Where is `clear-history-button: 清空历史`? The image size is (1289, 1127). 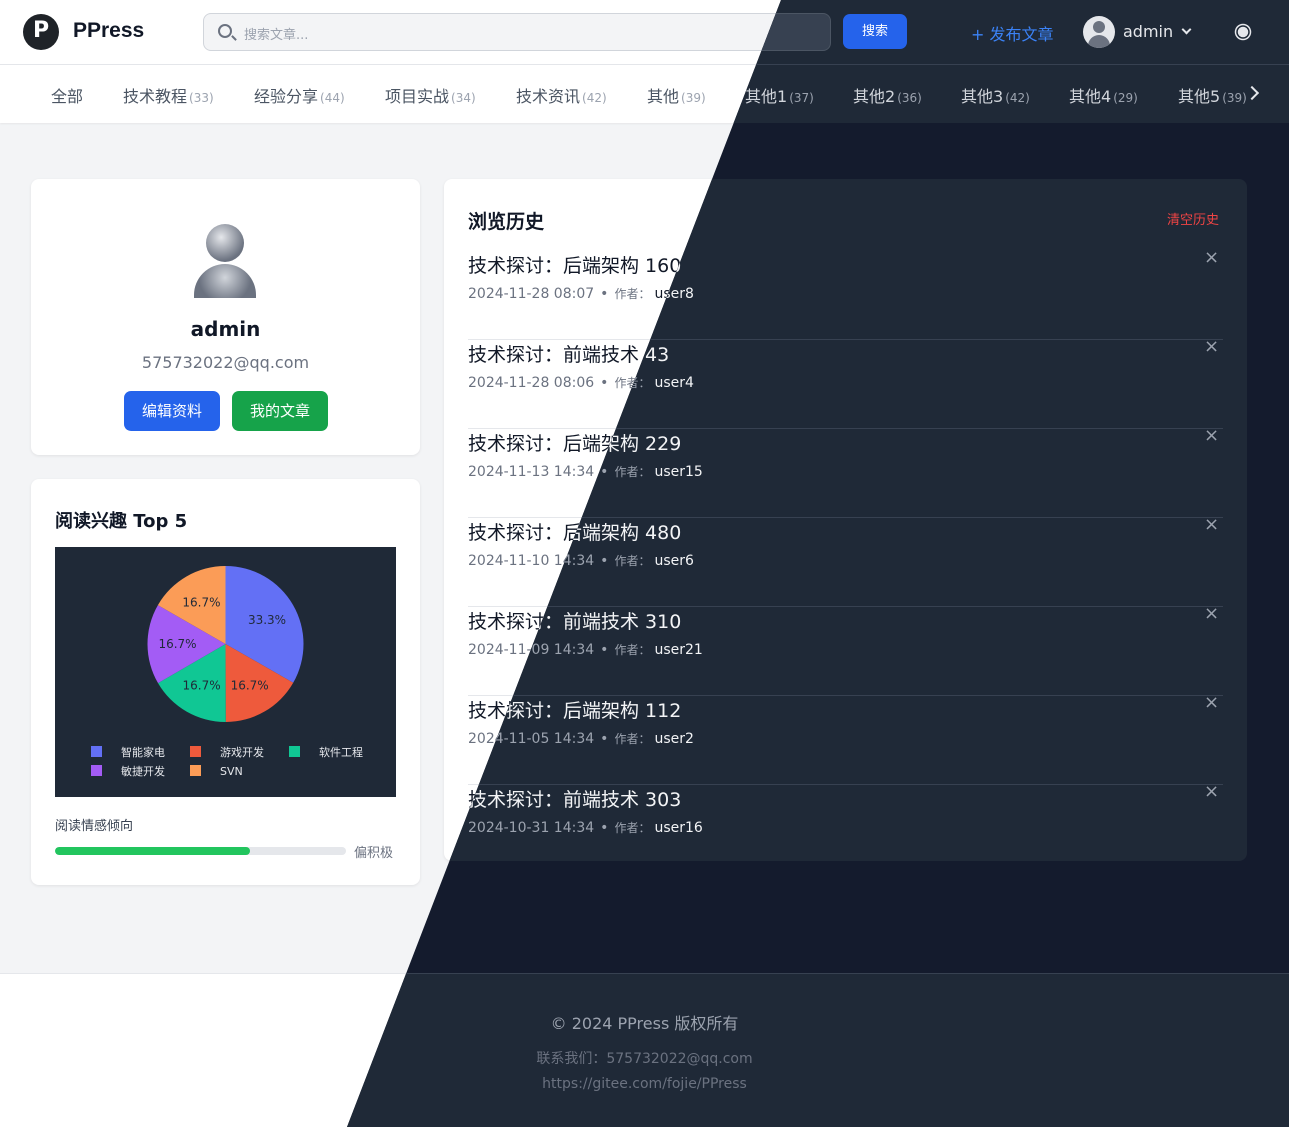 clear-history-button: 清空历史 is located at coordinates (1193, 218).